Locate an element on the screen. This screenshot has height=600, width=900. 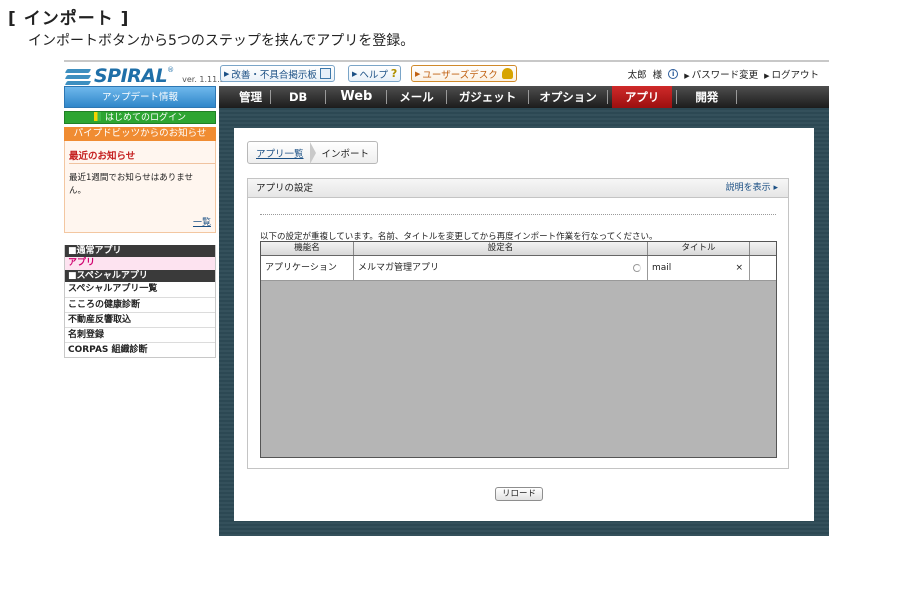
sidebar-item-mental-health: こころの健康診断 is located at coordinates (140, 304).